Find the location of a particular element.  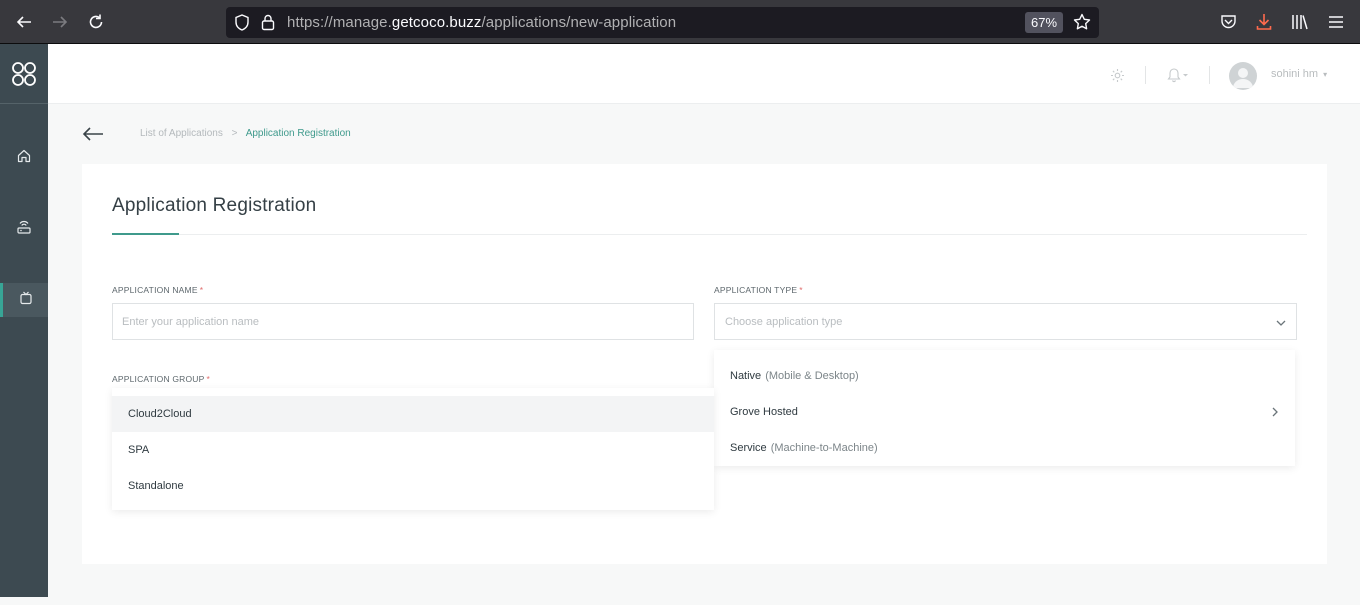

page-title: Application Registration is located at coordinates (214, 205).